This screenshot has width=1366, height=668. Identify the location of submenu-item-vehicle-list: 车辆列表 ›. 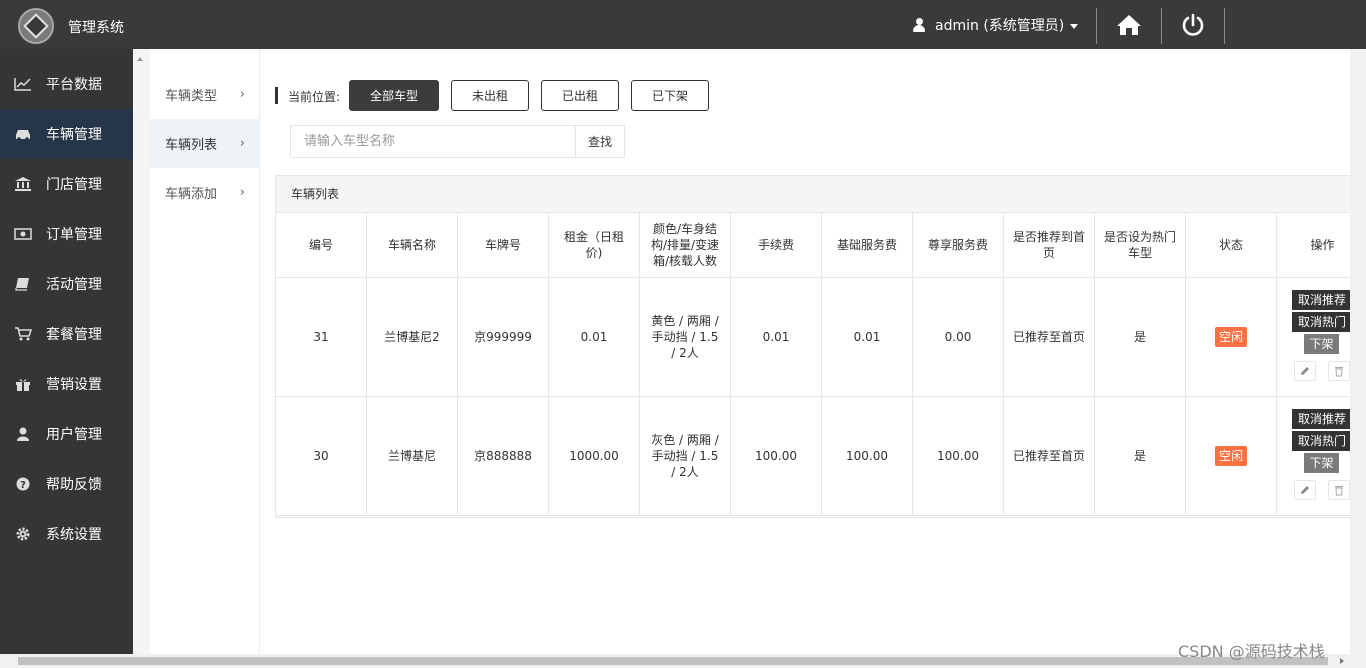
(205, 143).